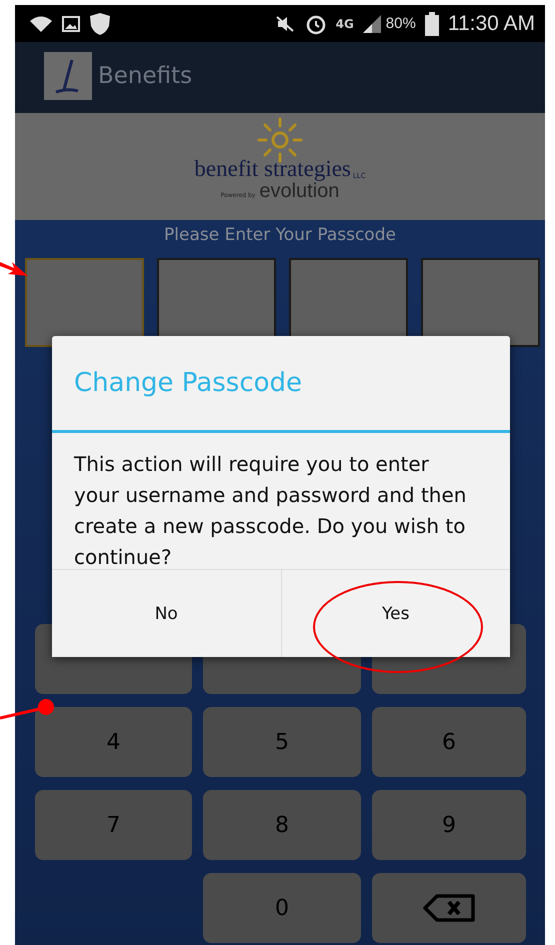  I want to click on wifi-icon, so click(41, 23).